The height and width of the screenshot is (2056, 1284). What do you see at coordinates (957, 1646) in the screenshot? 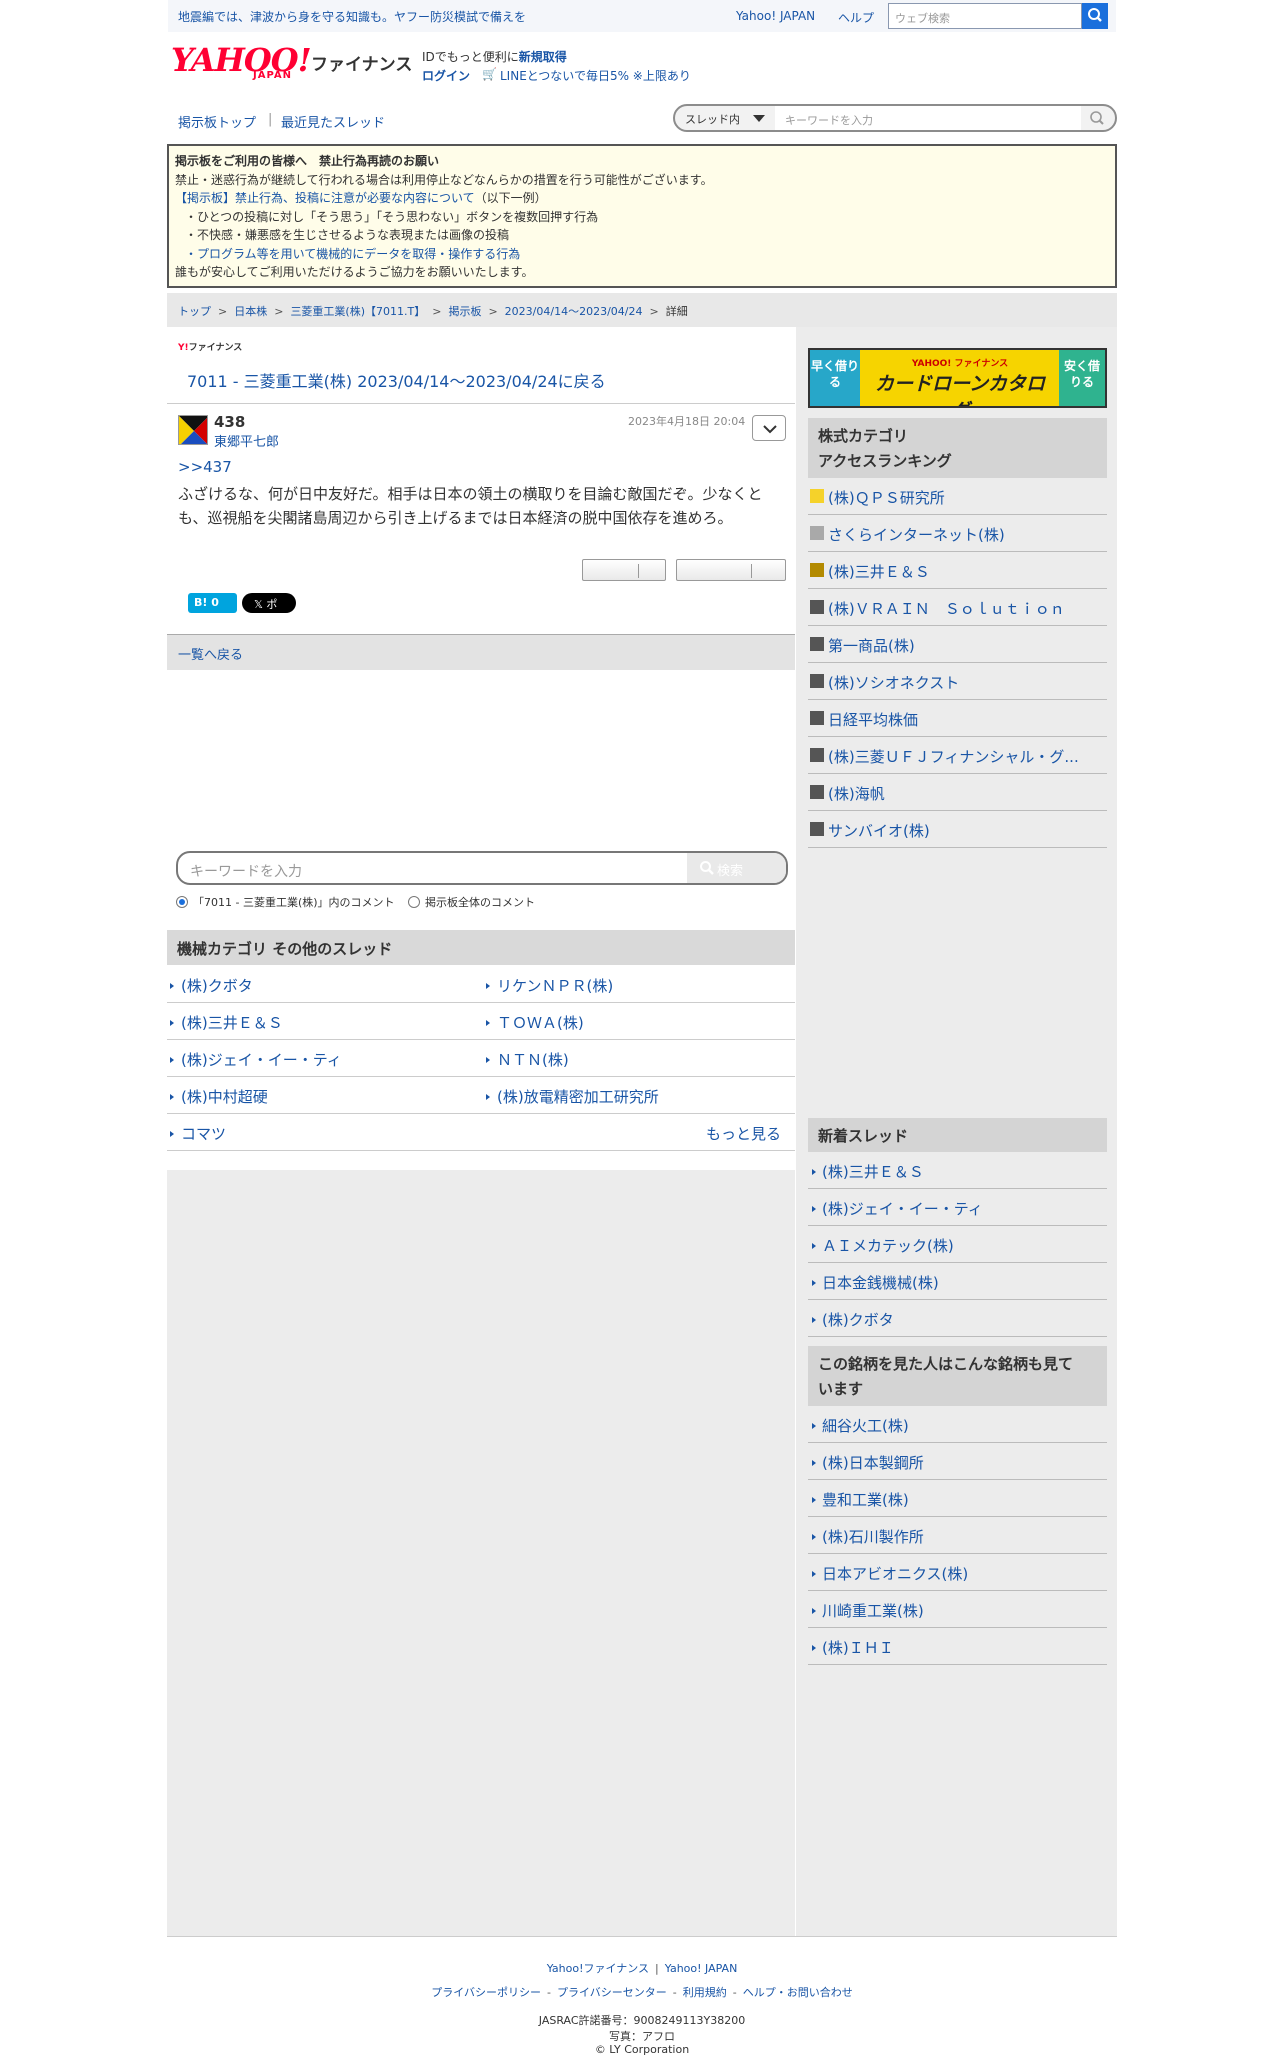
I see `also-viewed-link: (株)ＩＨＩ` at bounding box center [957, 1646].